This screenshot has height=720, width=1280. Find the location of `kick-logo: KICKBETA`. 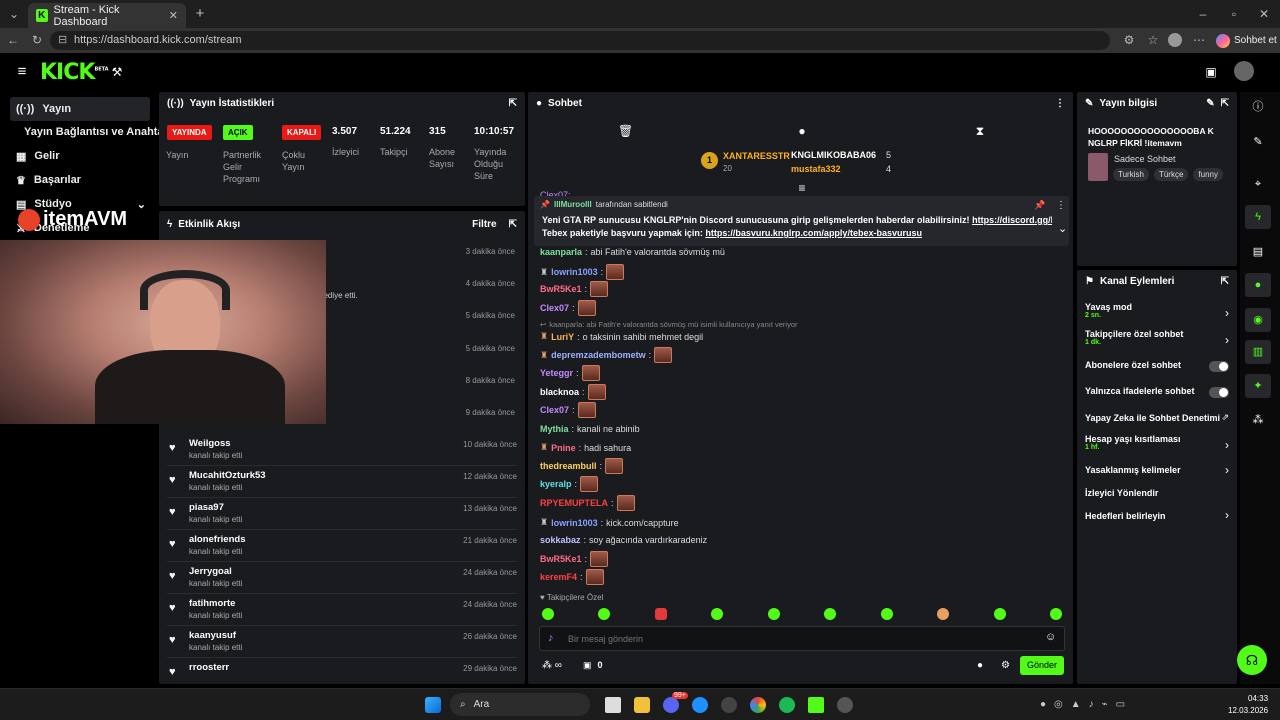

kick-logo: KICKBETA is located at coordinates (74, 72).